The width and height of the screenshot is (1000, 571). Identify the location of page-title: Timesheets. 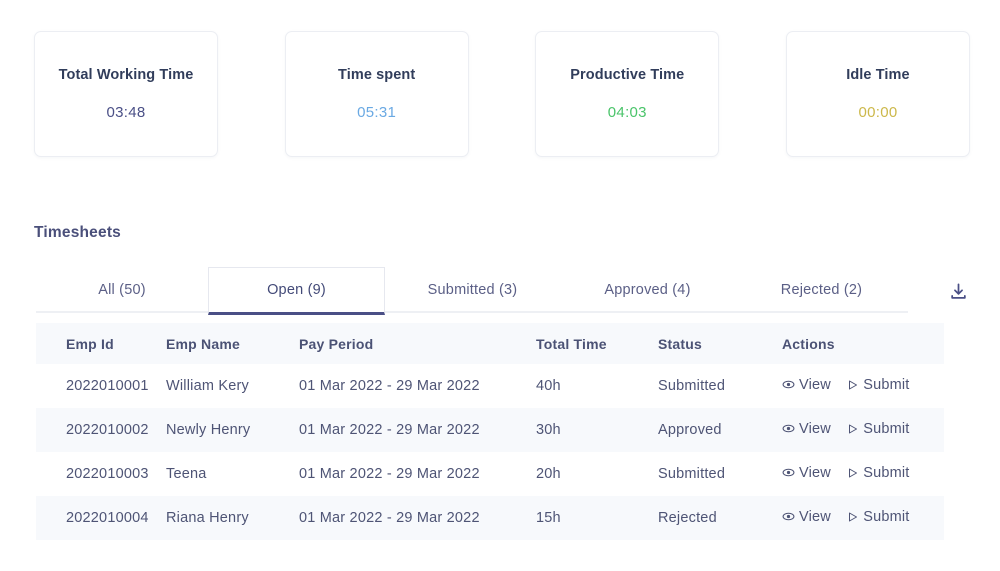
(78, 232).